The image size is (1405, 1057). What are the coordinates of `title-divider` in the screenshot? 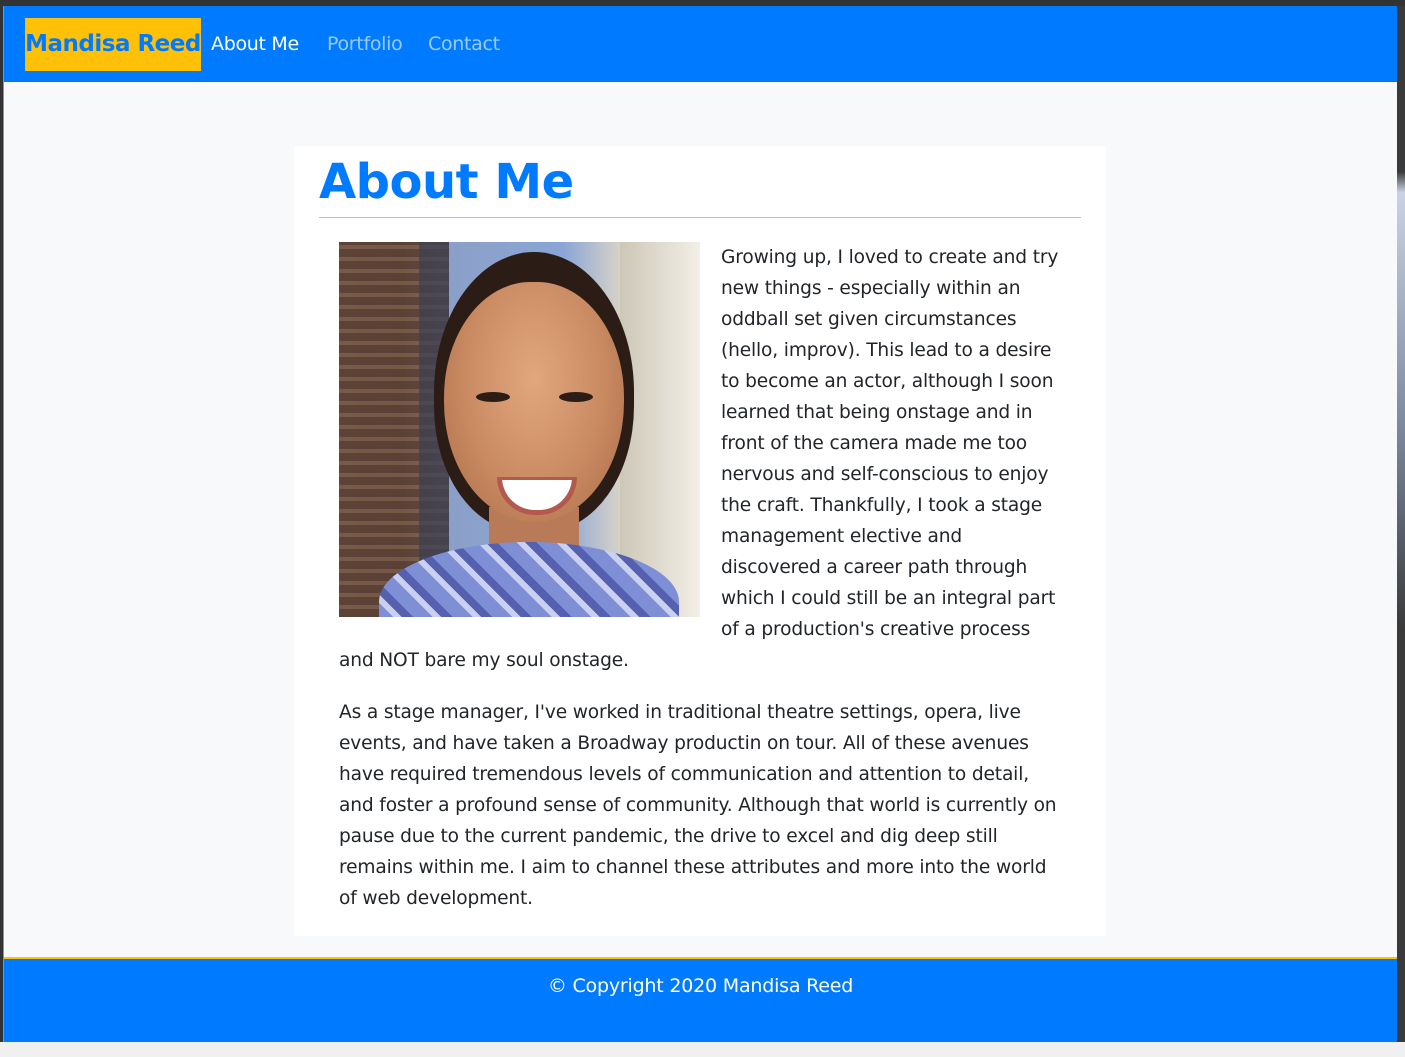 It's located at (700, 217).